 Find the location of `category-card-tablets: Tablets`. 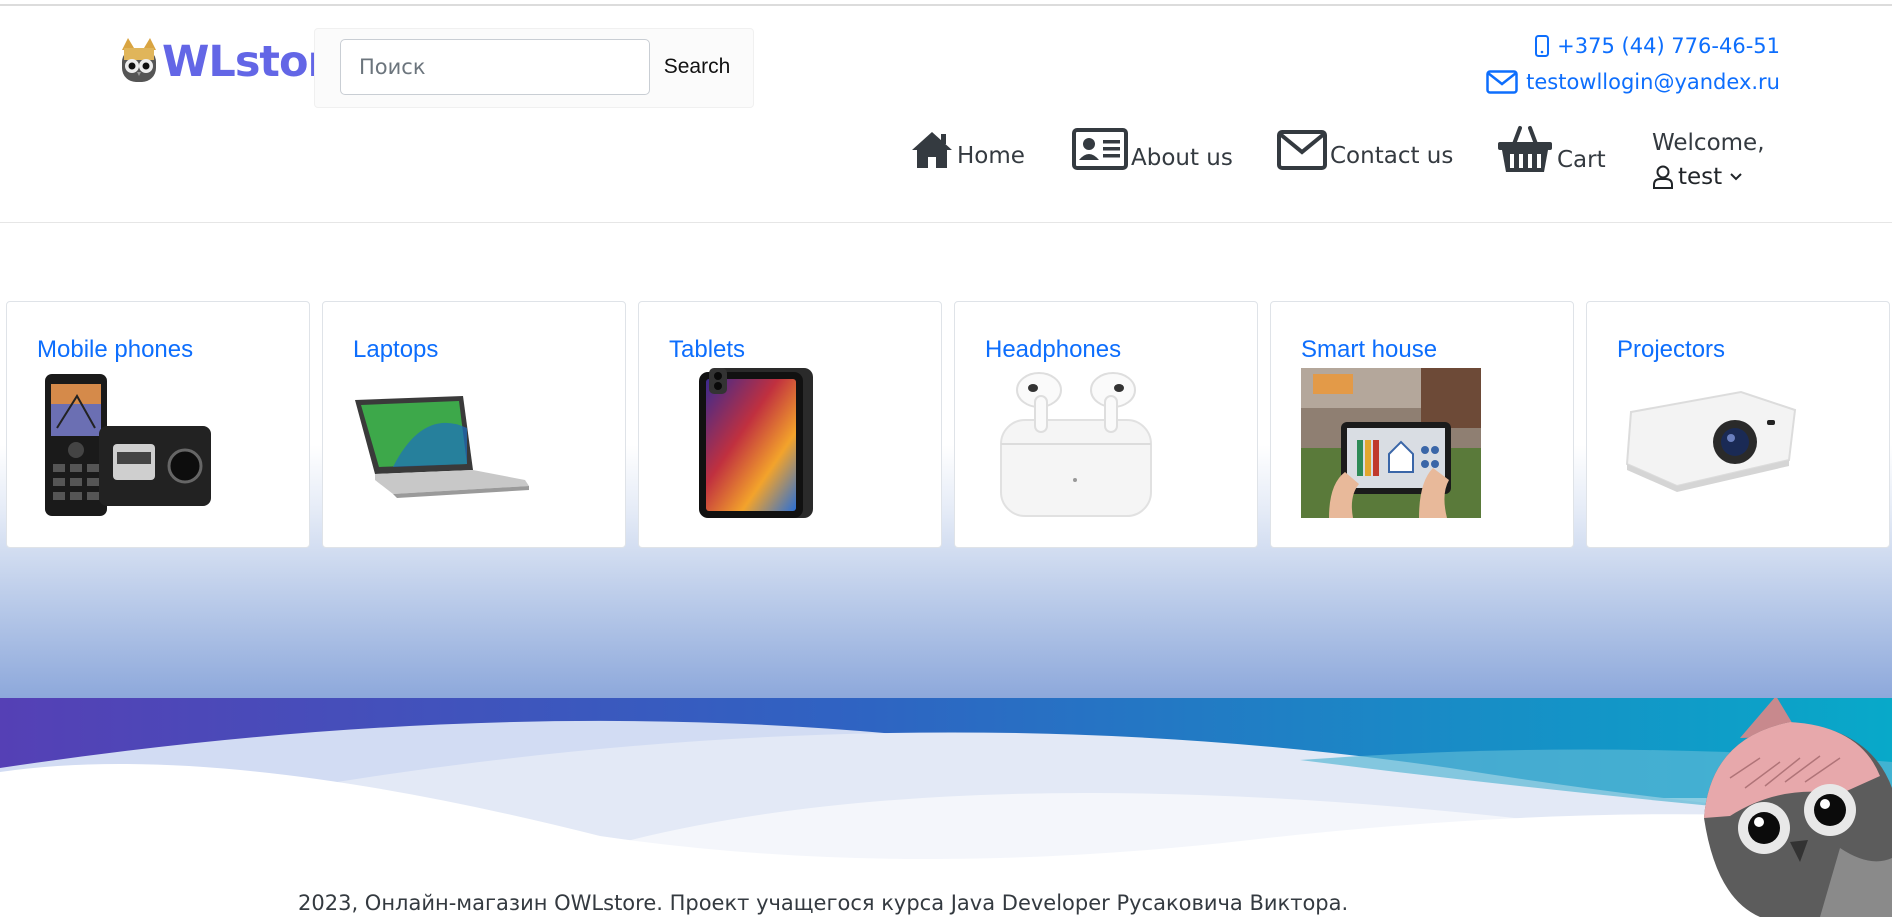

category-card-tablets: Tablets is located at coordinates (790, 424).